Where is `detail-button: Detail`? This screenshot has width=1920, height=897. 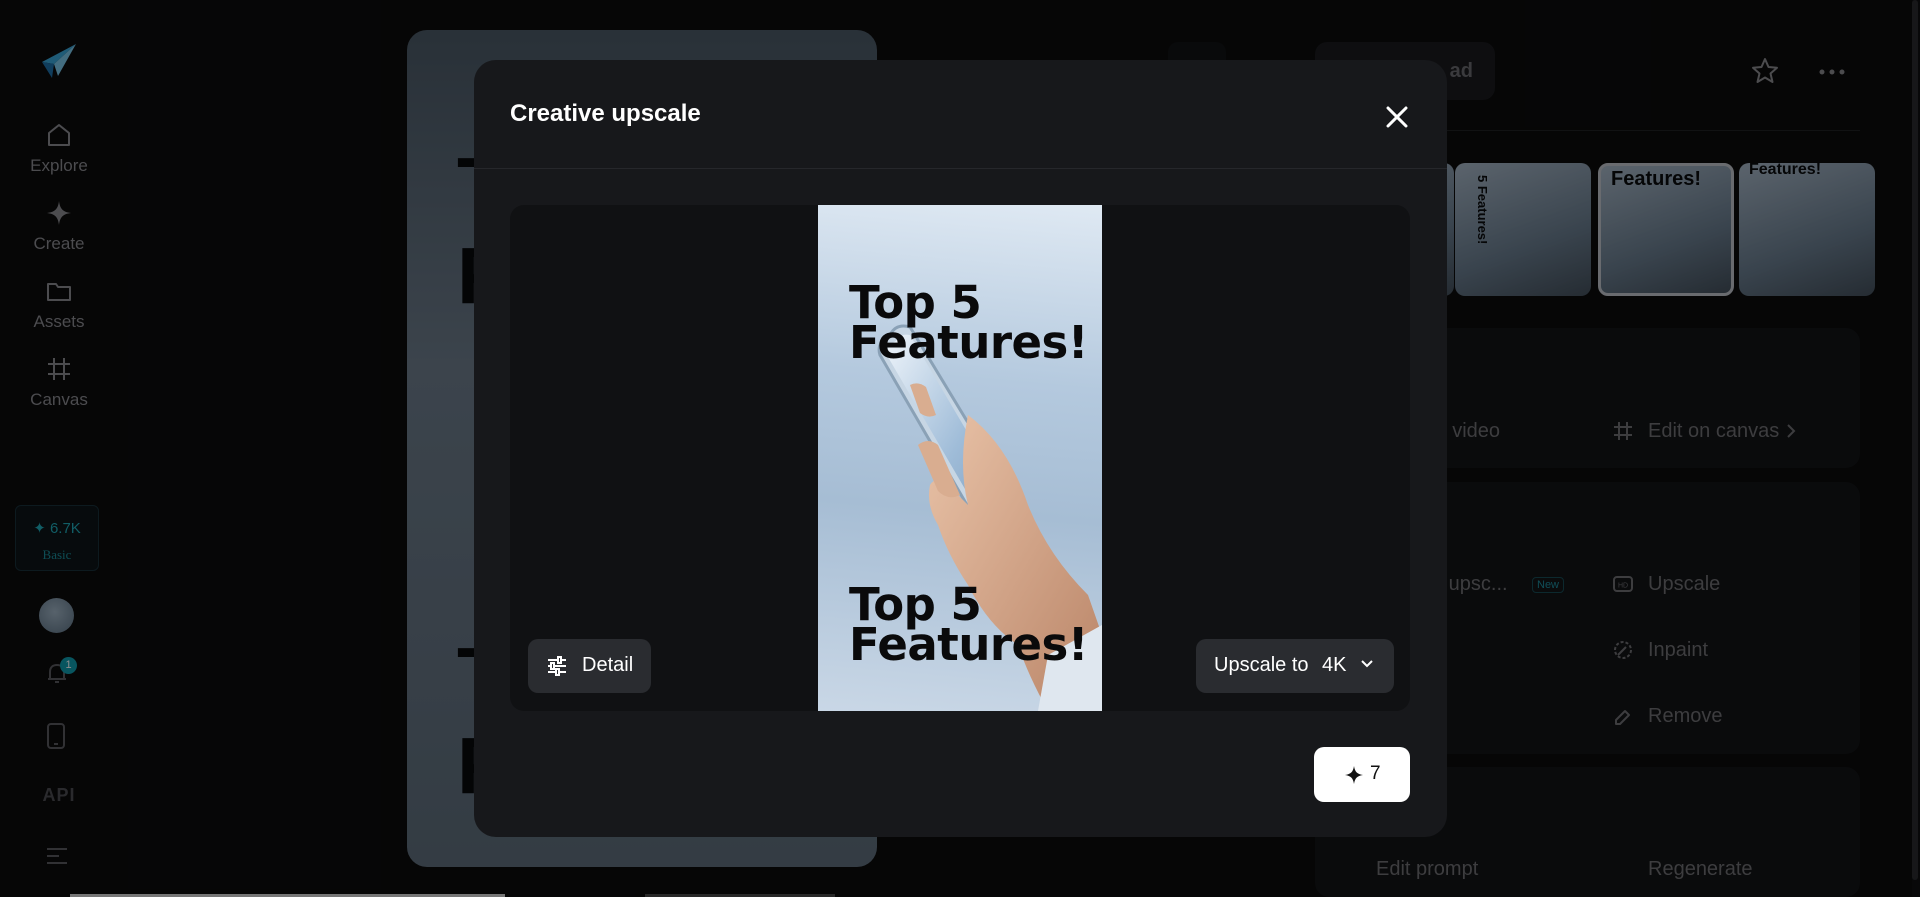
detail-button: Detail is located at coordinates (589, 666).